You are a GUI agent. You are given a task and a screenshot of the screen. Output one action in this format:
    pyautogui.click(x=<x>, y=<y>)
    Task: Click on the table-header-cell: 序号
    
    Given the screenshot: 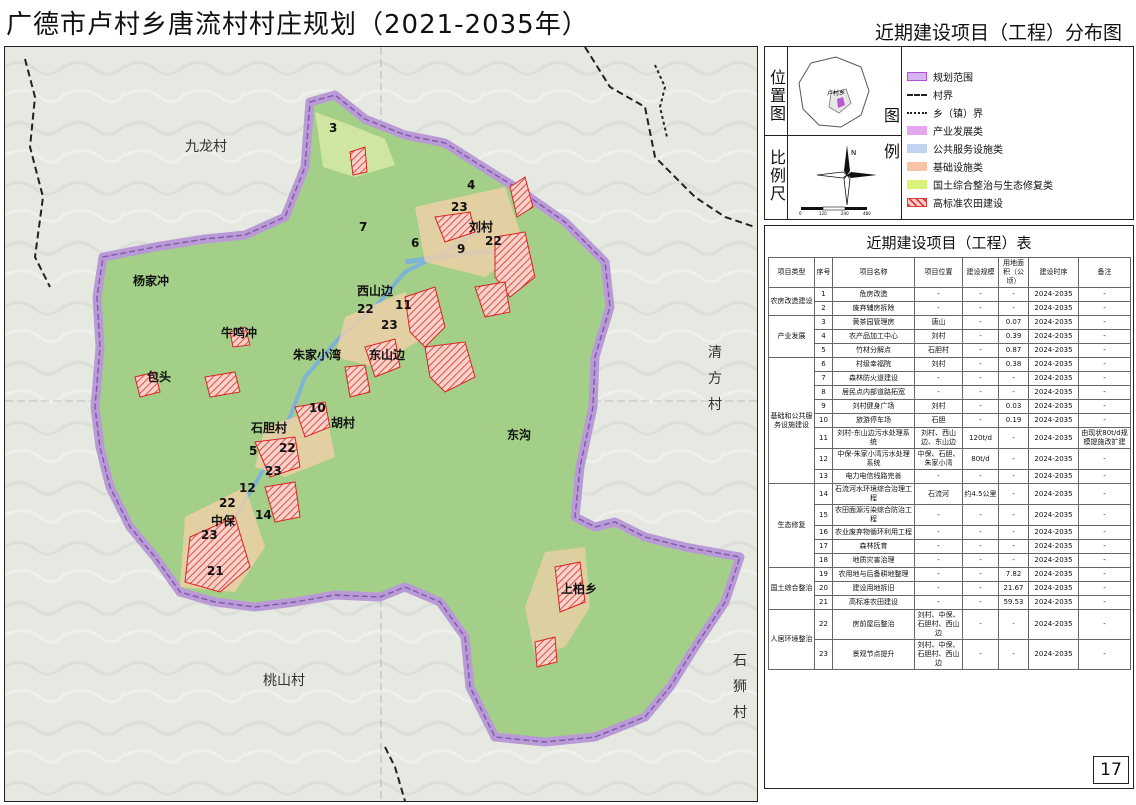 What is the action you would take?
    pyautogui.click(x=823, y=272)
    